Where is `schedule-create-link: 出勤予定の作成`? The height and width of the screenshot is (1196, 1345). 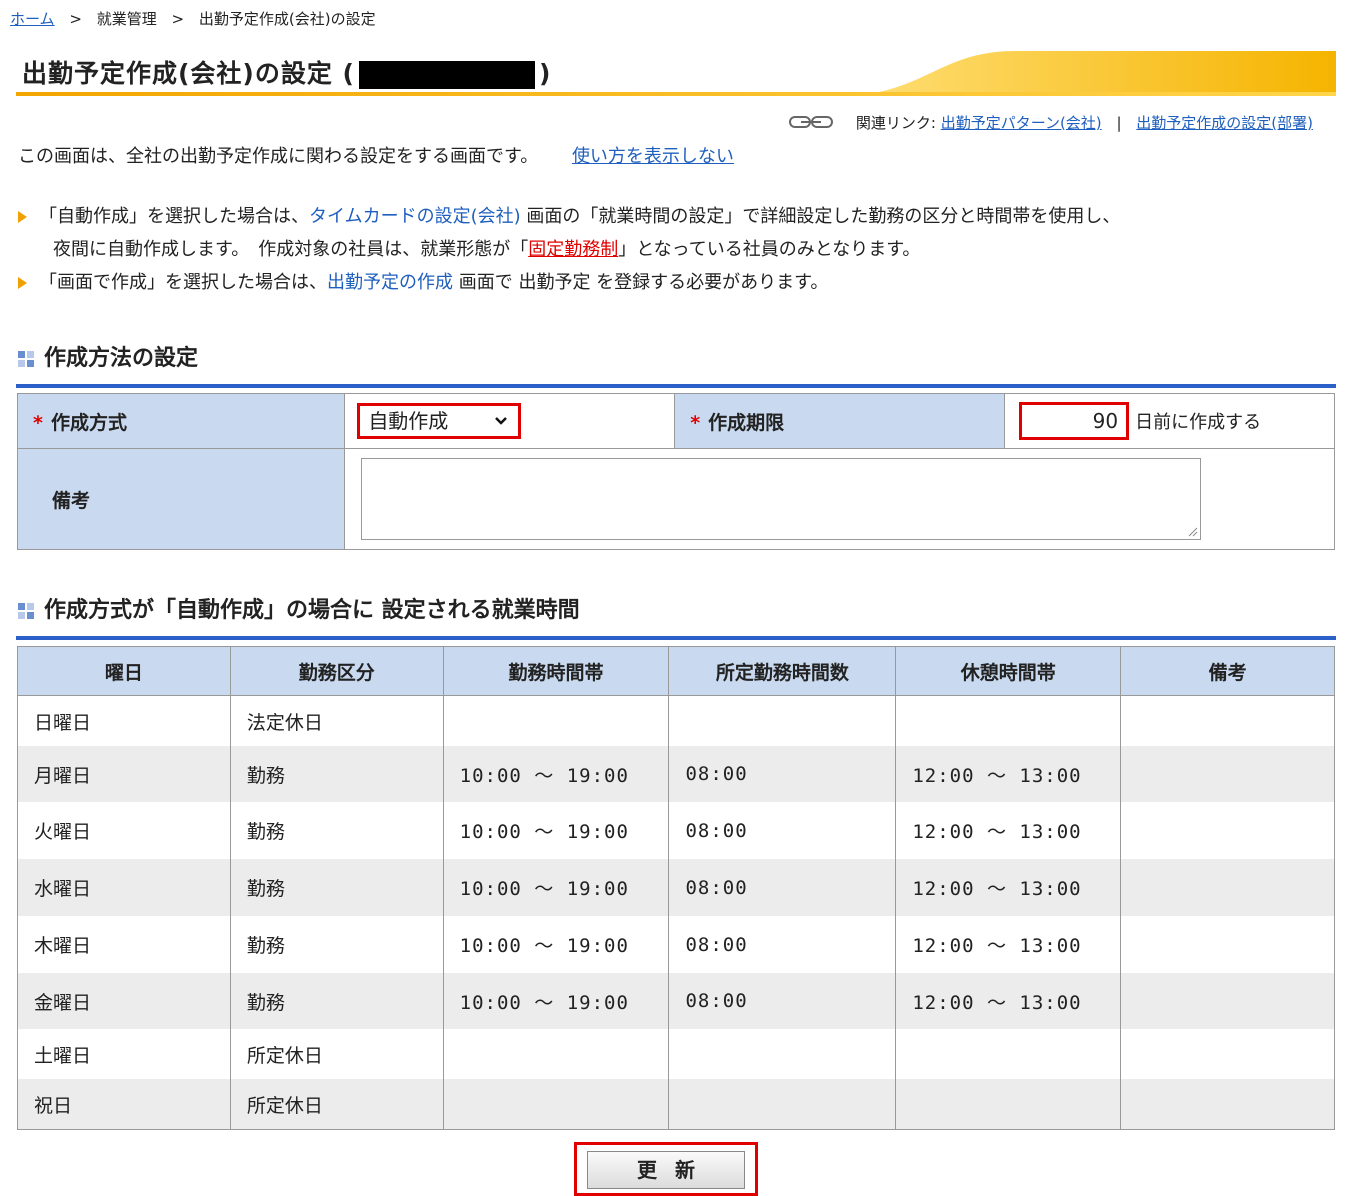 schedule-create-link: 出勤予定の作成 is located at coordinates (390, 282).